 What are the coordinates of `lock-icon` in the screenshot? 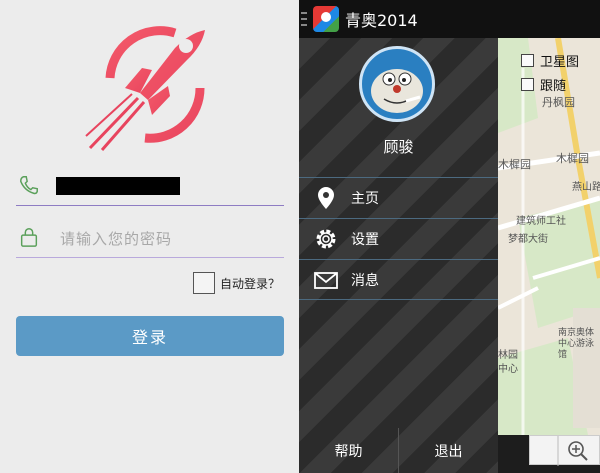 It's located at (29, 237).